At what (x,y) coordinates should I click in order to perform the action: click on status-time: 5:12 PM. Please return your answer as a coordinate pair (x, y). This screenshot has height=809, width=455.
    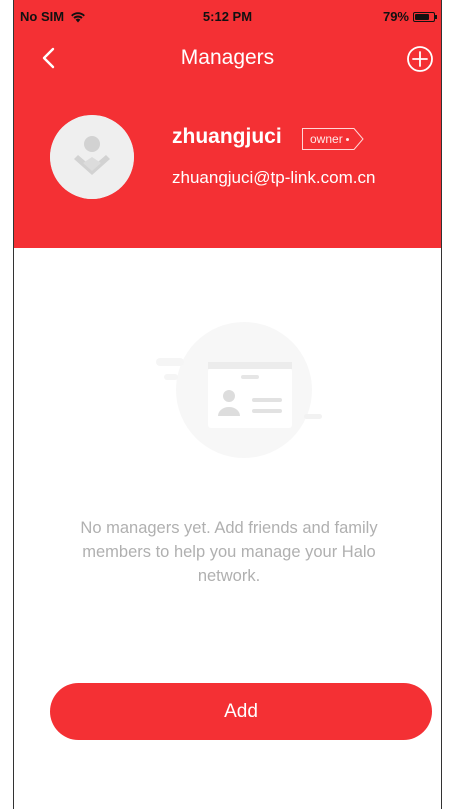
    Looking at the image, I should click on (227, 16).